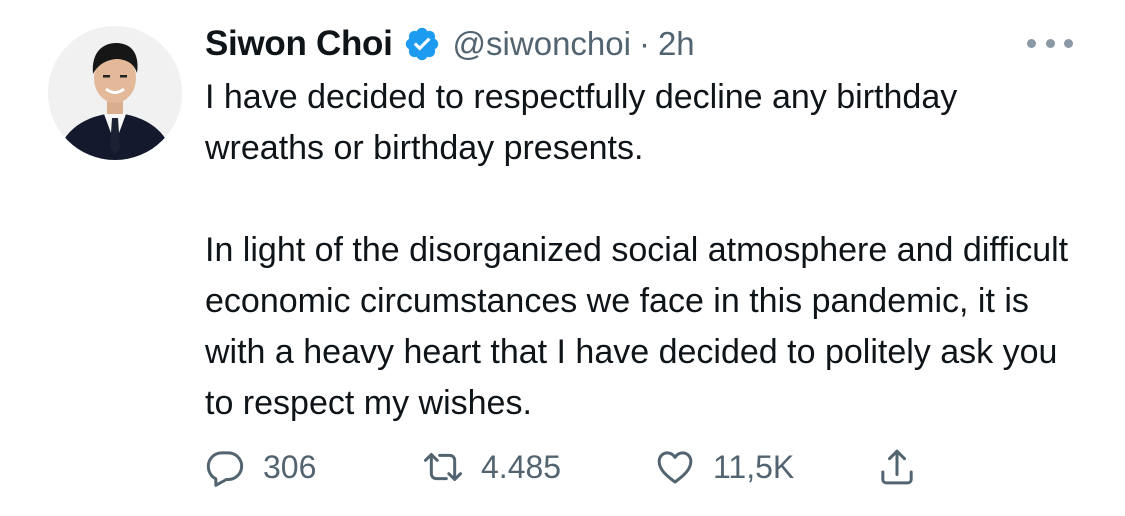  What do you see at coordinates (754, 466) in the screenshot?
I see `like-count: 11,5K` at bounding box center [754, 466].